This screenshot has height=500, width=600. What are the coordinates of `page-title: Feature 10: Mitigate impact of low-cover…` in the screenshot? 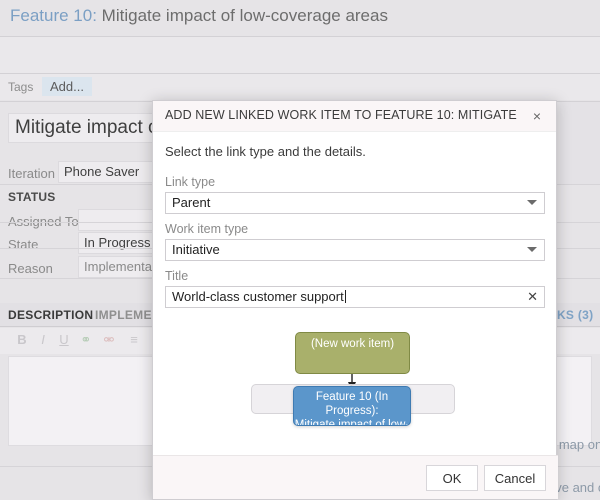 It's located at (199, 16).